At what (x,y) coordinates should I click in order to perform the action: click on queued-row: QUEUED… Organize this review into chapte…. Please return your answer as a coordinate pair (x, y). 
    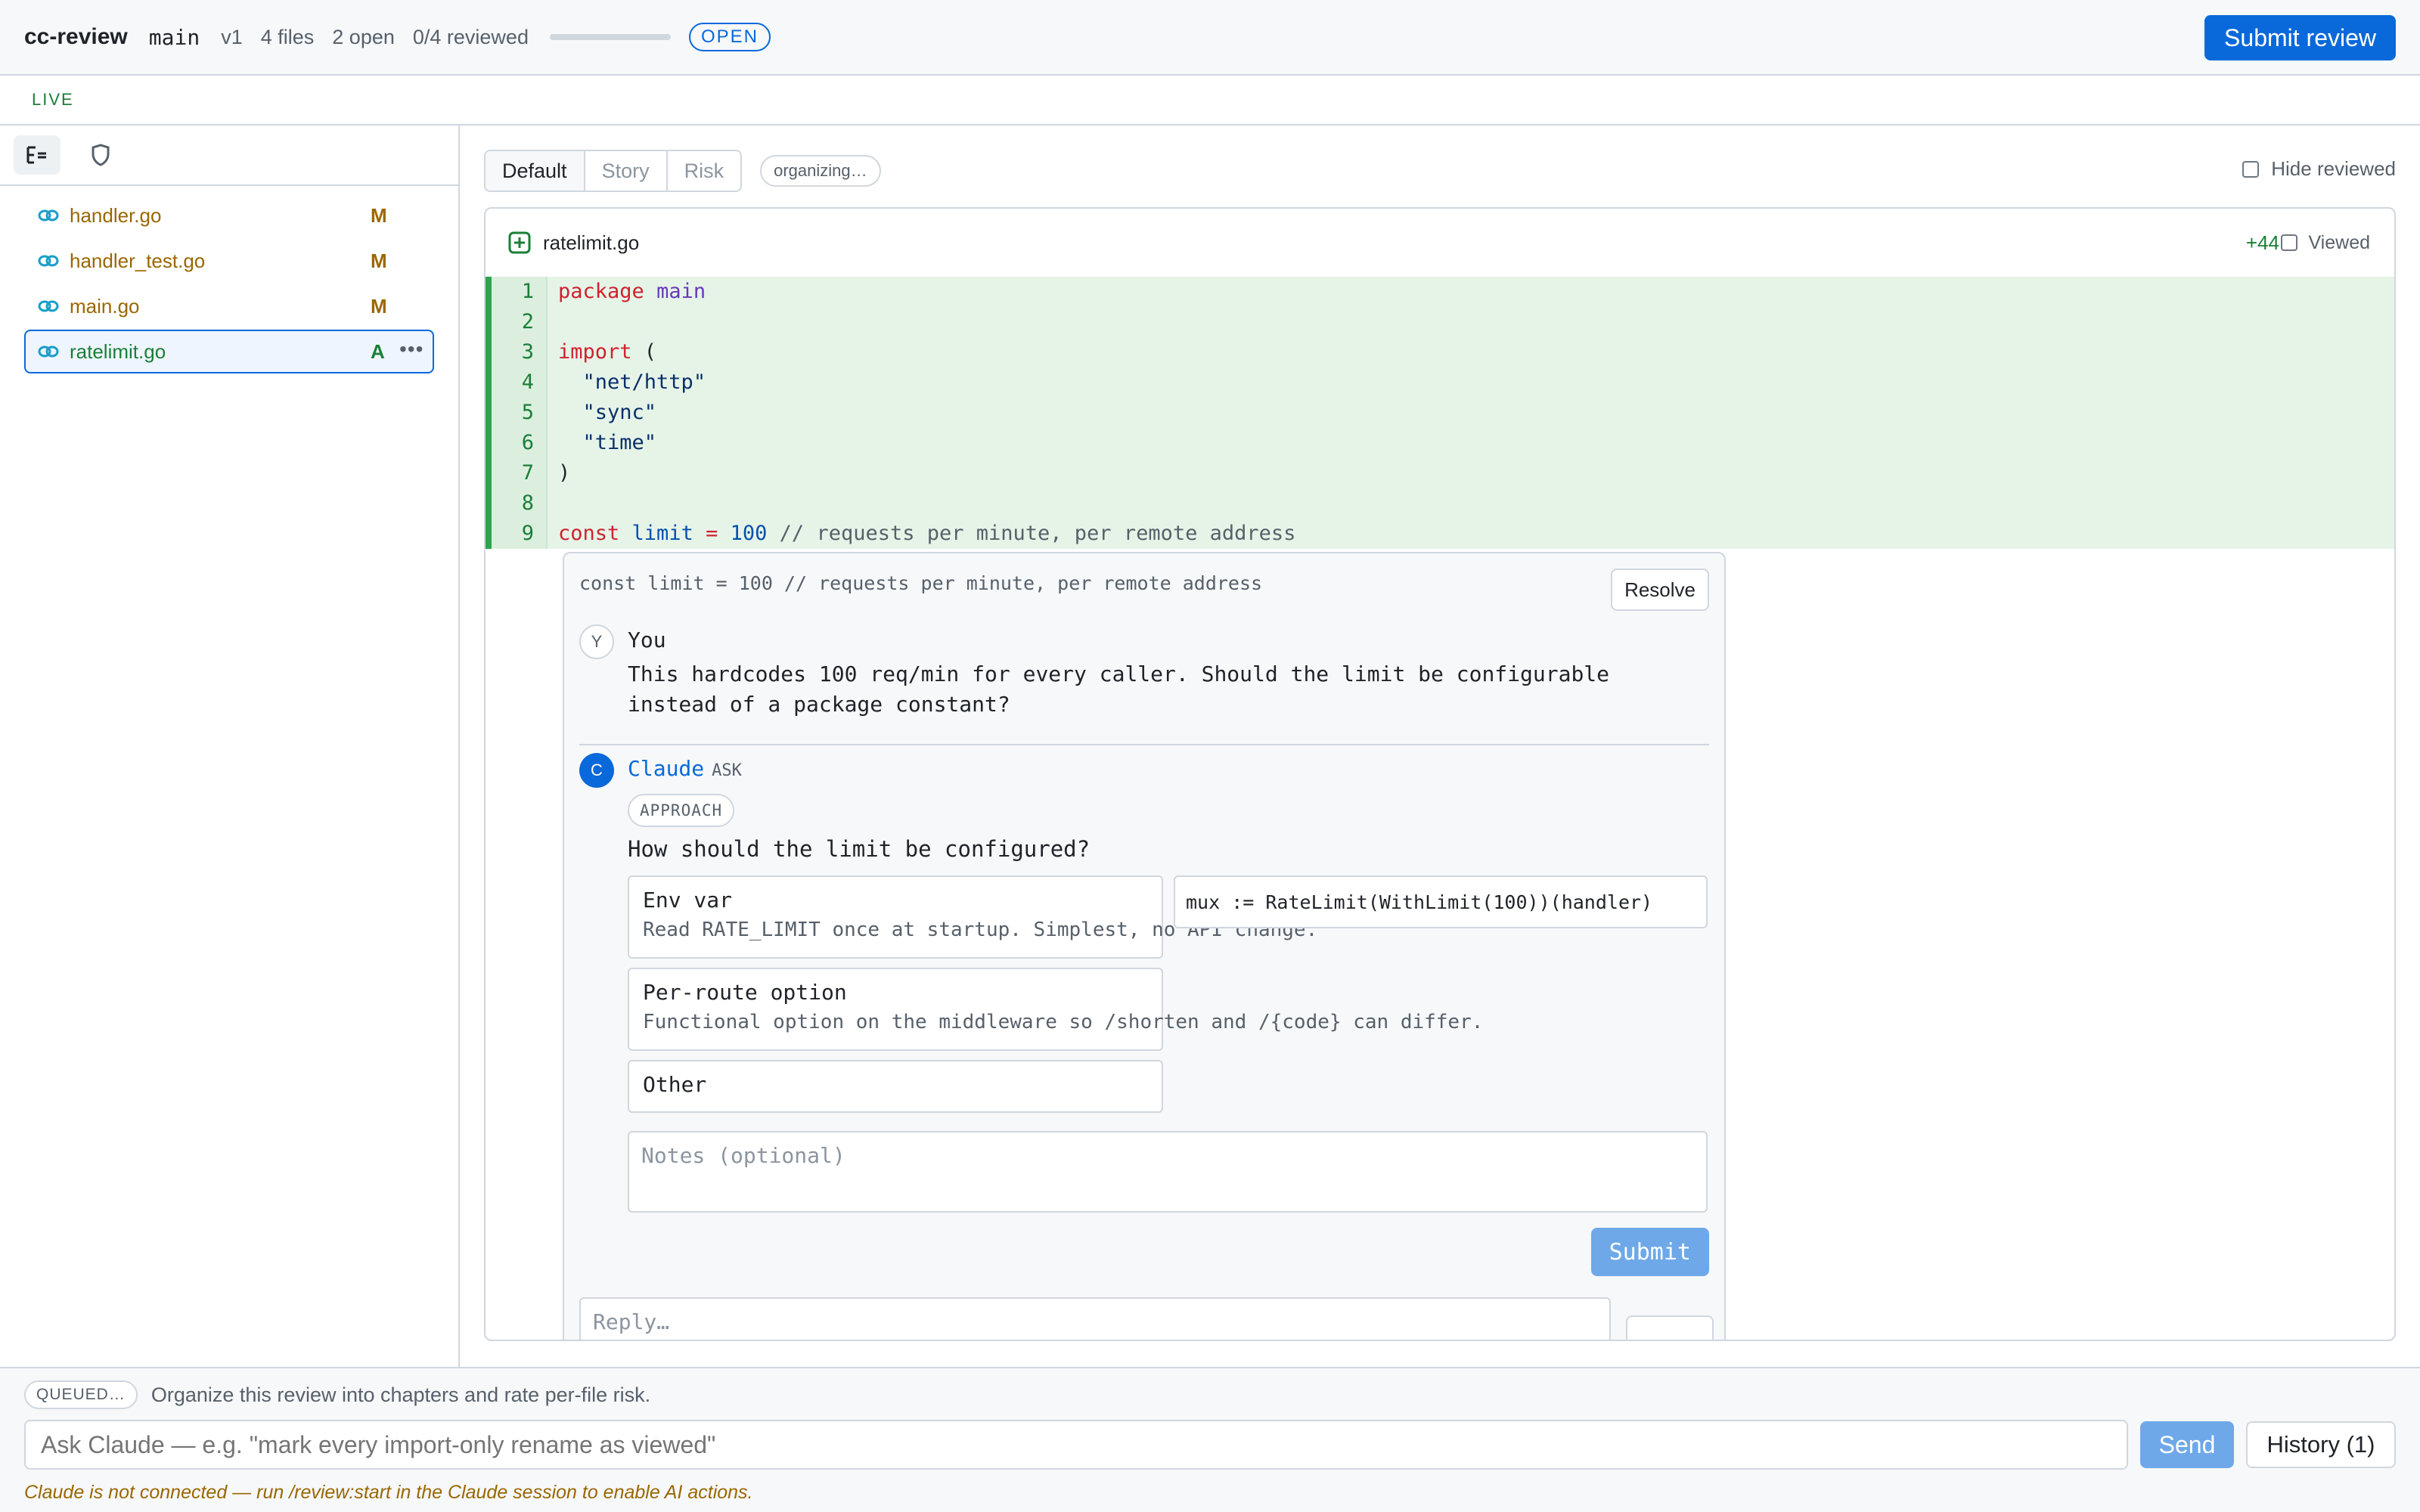
    Looking at the image, I should click on (337, 1394).